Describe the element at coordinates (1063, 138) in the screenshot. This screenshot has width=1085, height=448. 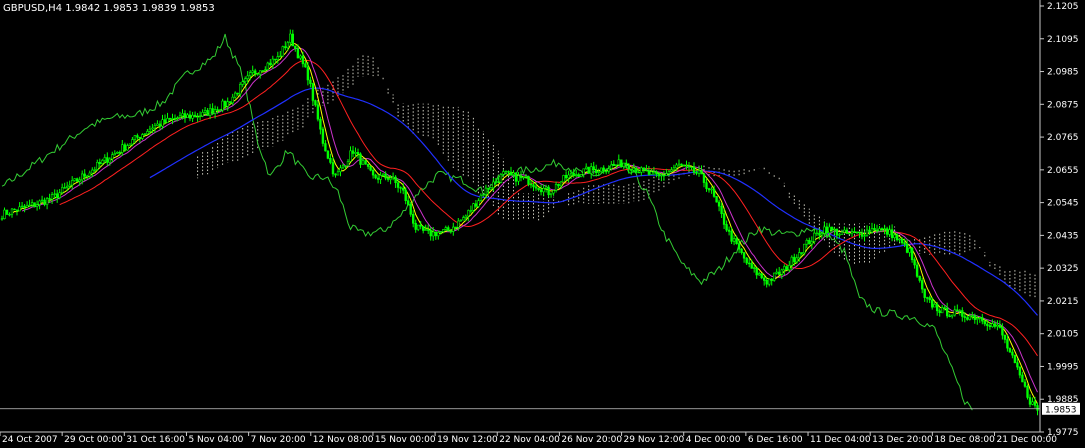
I see `y-tick-label: 2.0765` at that location.